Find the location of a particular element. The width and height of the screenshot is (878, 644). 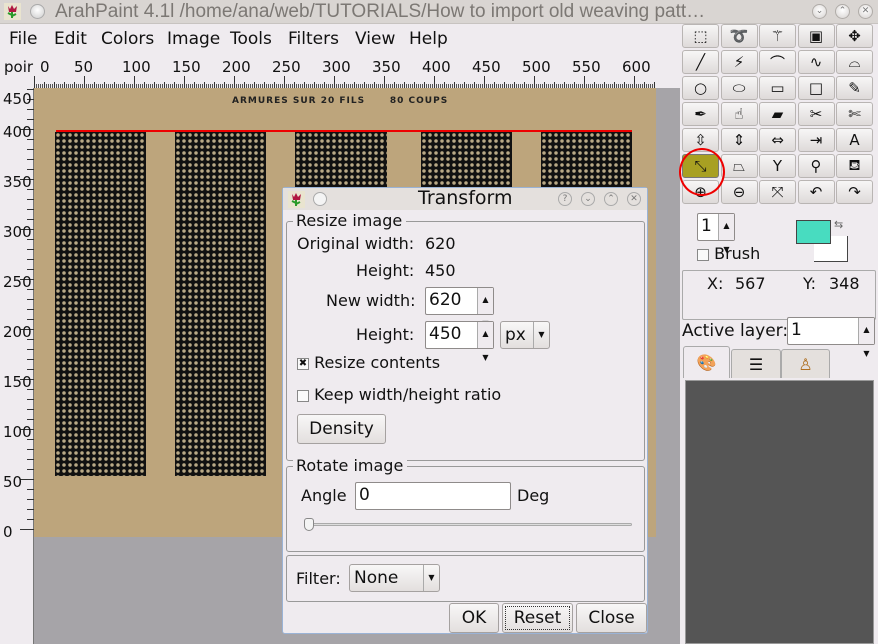

menu-image: Image is located at coordinates (193, 39).